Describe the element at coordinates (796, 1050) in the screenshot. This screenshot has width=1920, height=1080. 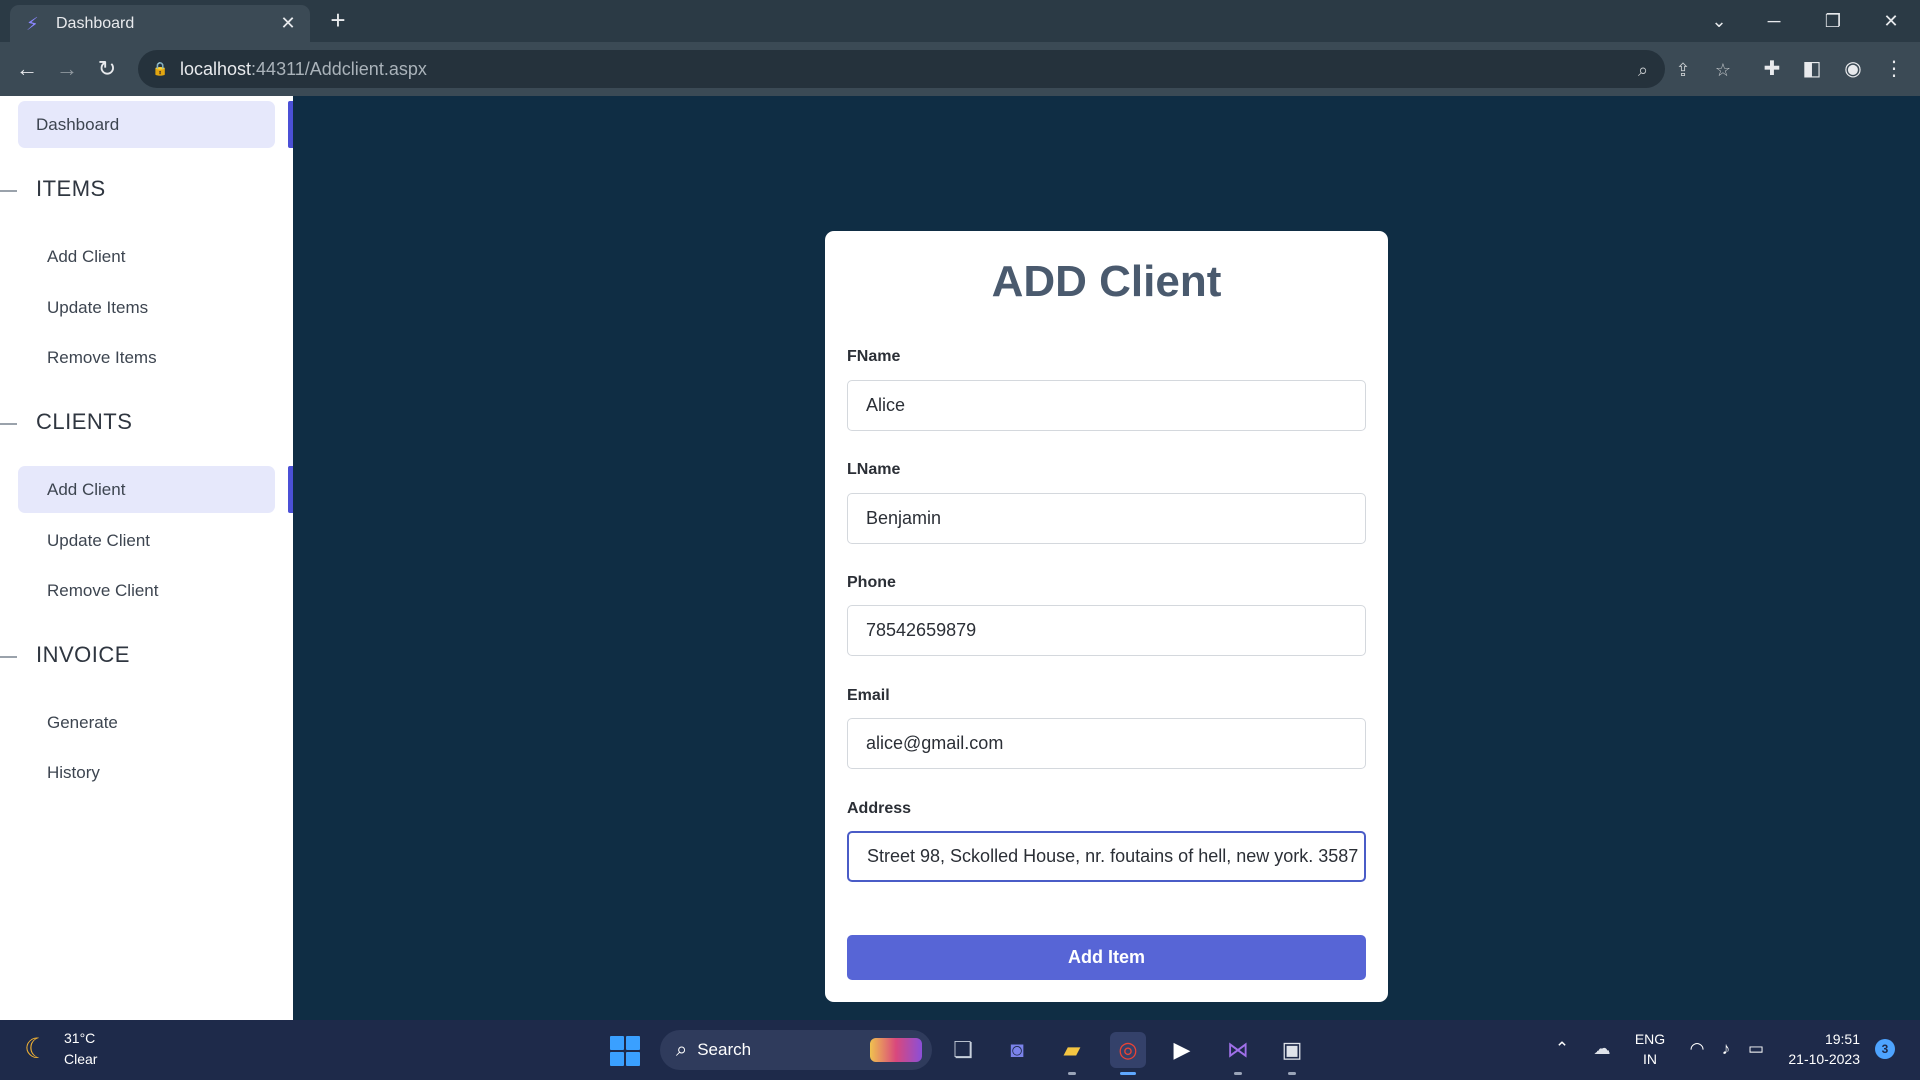
I see `taskbar-search: ⌕ Search` at that location.